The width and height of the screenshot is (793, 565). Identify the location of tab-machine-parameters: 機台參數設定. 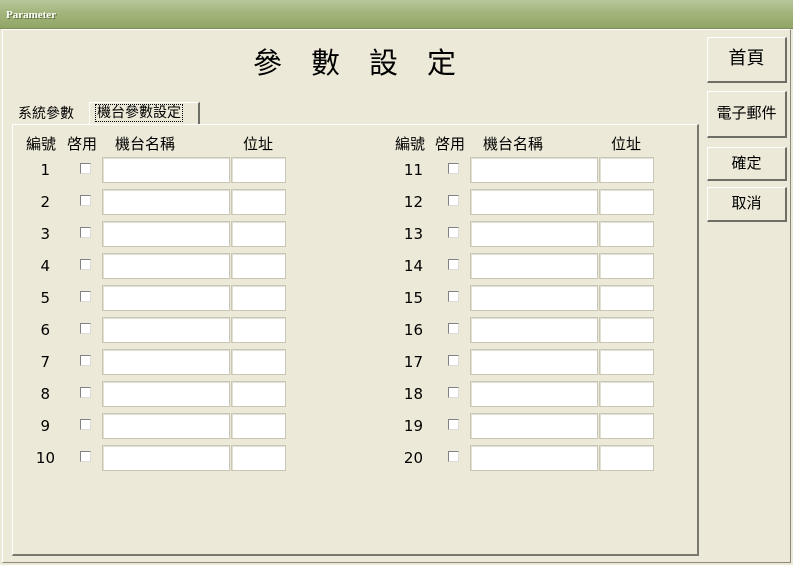
(144, 113).